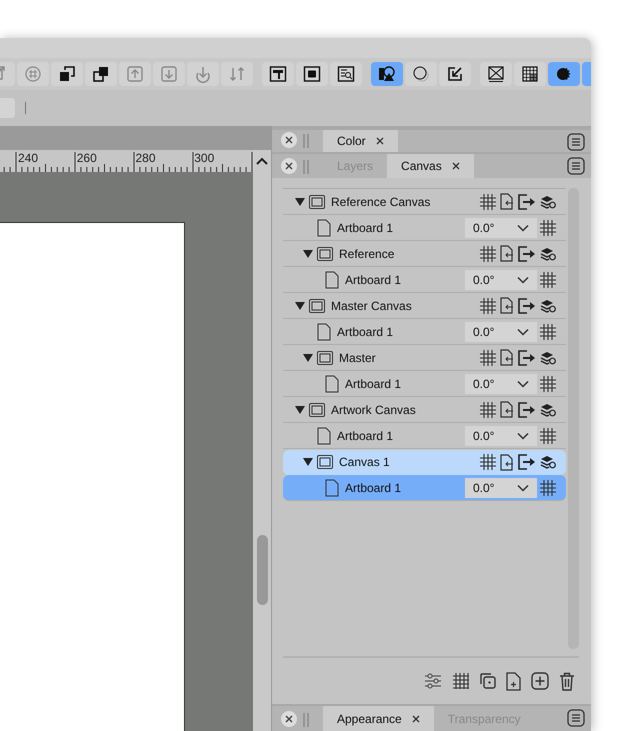  Describe the element at coordinates (540, 681) in the screenshot. I see `add-icon` at that location.